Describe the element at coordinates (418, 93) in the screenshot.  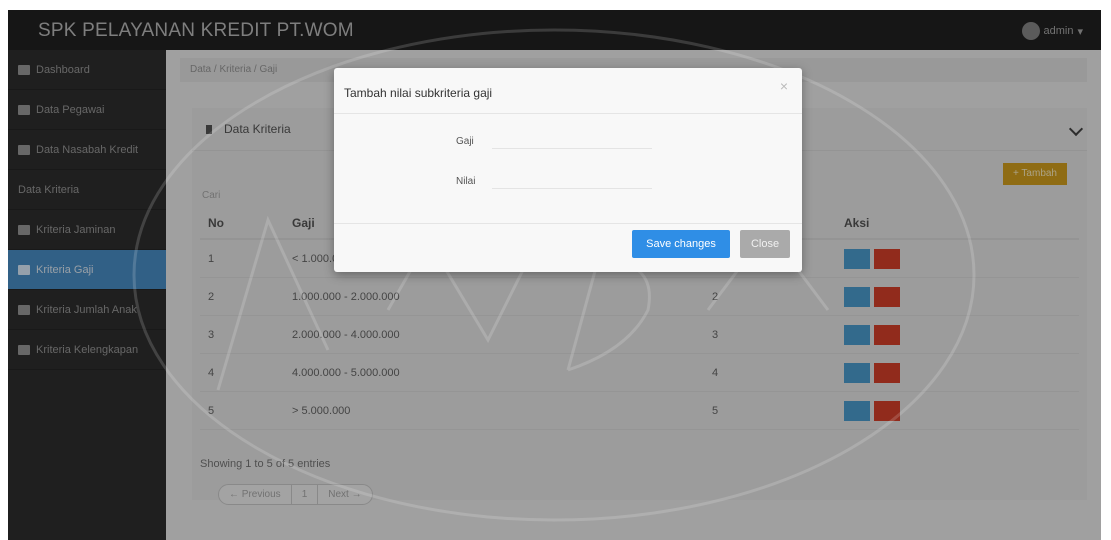
I see `modal-title: Tambah nilai subkriteria gaji` at that location.